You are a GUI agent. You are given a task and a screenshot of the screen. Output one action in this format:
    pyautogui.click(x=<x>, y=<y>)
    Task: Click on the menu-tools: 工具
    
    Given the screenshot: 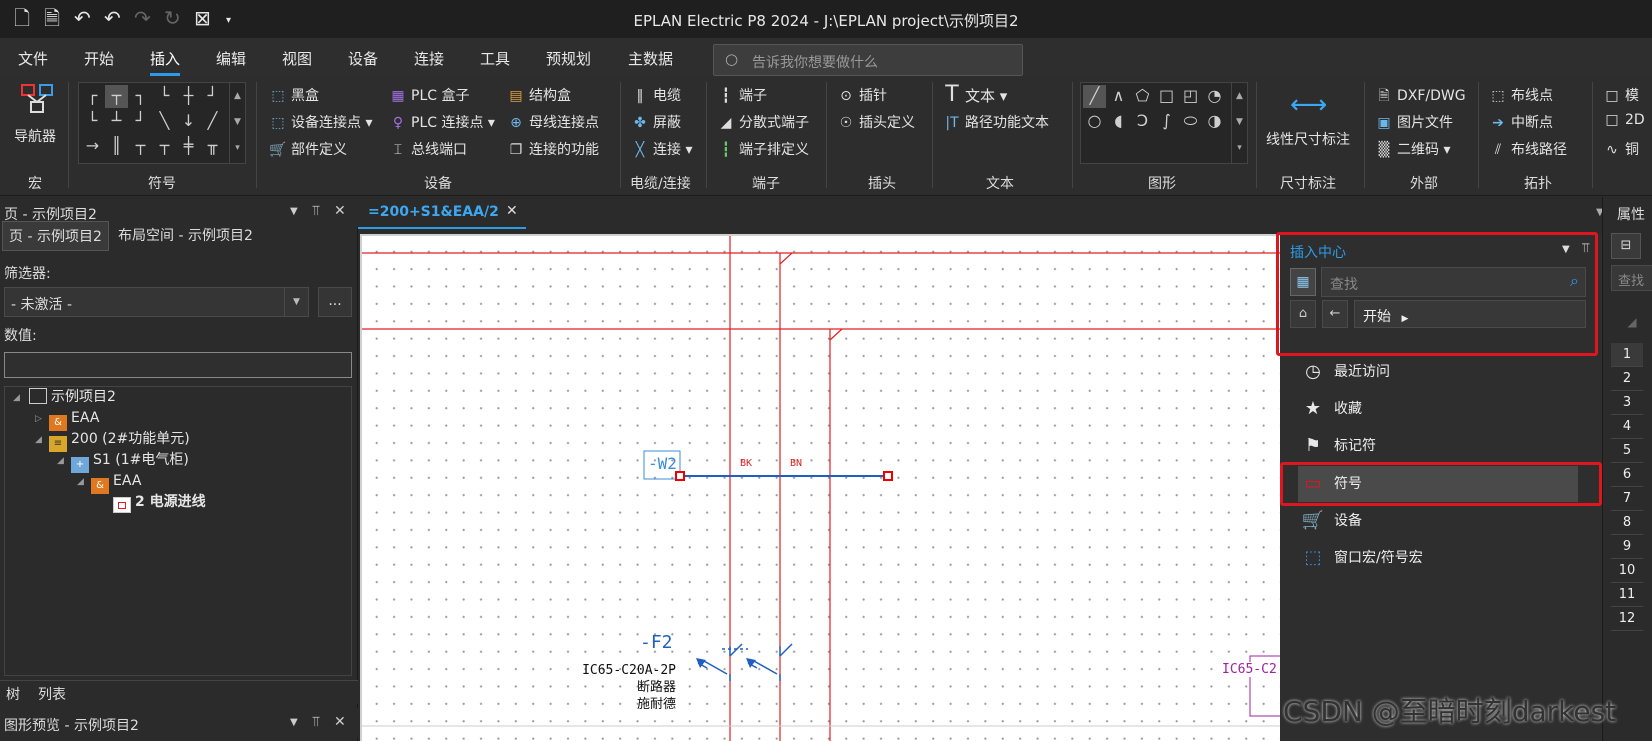 What is the action you would take?
    pyautogui.click(x=495, y=58)
    